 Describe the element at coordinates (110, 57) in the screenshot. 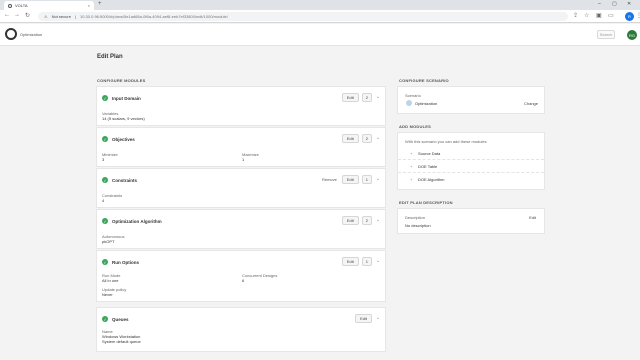

I see `page-title: Edit Plan` at that location.